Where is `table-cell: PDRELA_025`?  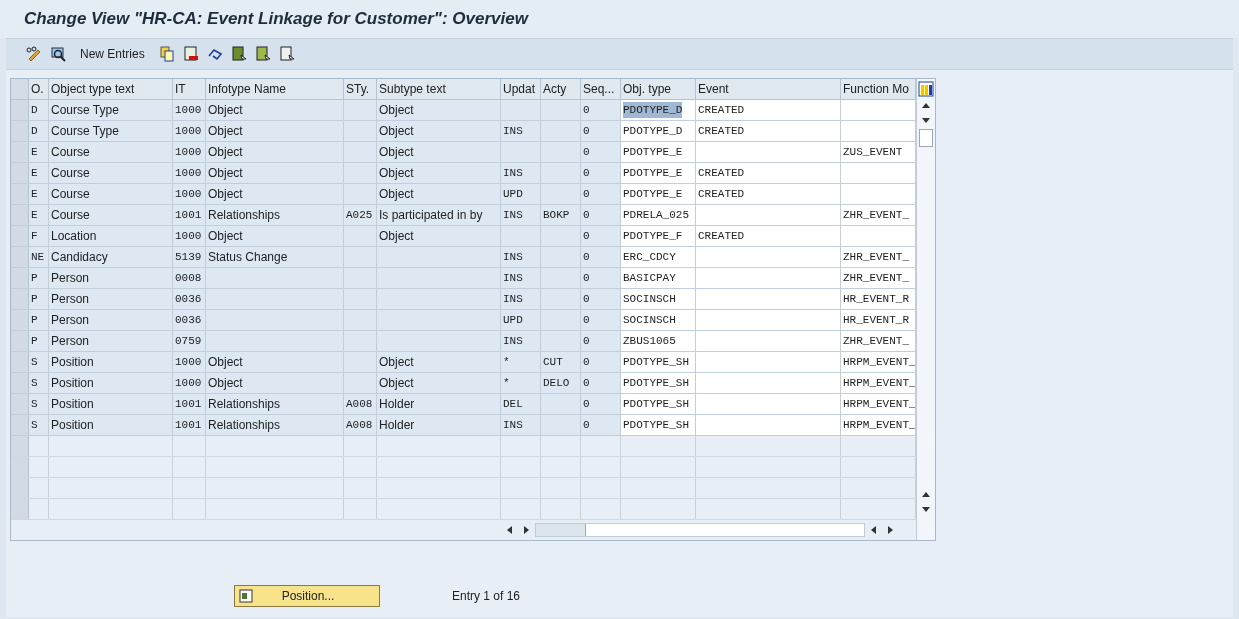
table-cell: PDRELA_025 is located at coordinates (658, 215).